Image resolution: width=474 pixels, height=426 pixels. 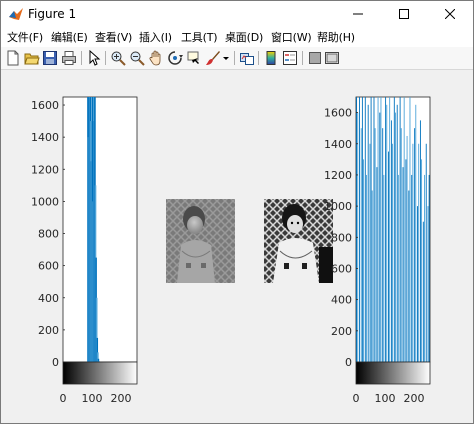 What do you see at coordinates (290, 58) in the screenshot?
I see `legend-button` at bounding box center [290, 58].